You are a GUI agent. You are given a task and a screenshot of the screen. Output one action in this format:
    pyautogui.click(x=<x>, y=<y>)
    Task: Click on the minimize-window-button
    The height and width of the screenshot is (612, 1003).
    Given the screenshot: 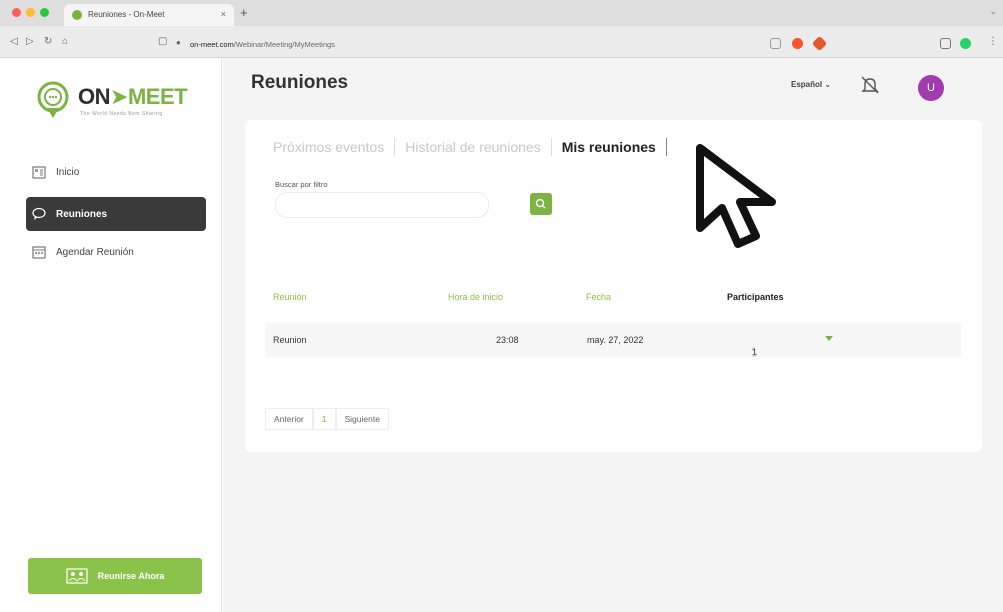 What is the action you would take?
    pyautogui.click(x=30, y=12)
    